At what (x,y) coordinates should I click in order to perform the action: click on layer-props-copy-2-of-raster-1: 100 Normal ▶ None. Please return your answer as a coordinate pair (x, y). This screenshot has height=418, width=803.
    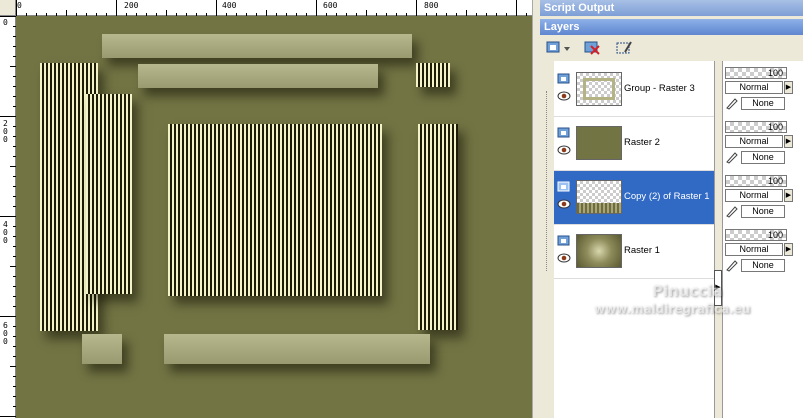
    Looking at the image, I should click on (763, 198).